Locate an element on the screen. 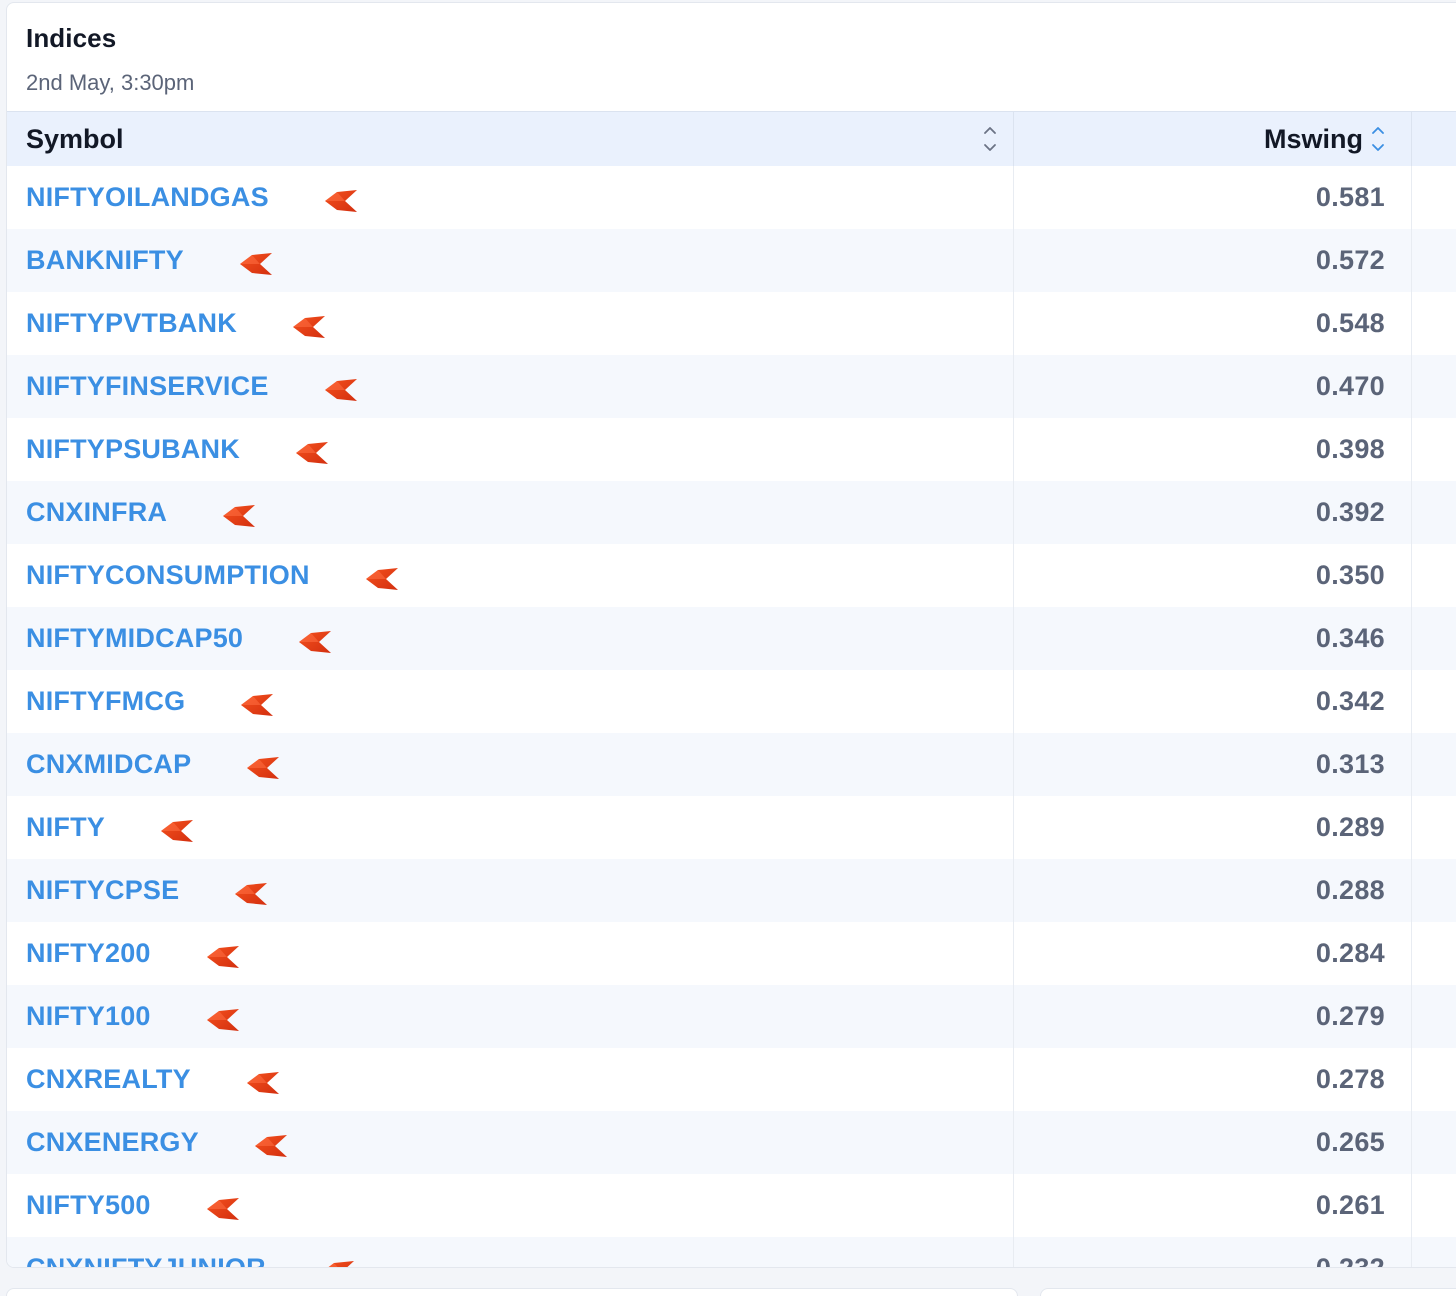 This screenshot has width=1456, height=1296. mswing-cell: 0.265 is located at coordinates (1213, 1142).